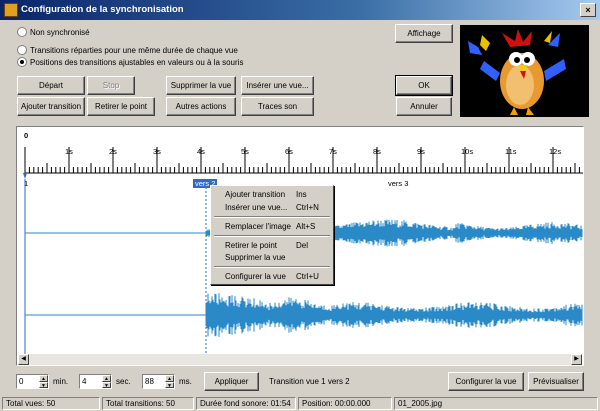 The image size is (600, 411). I want to click on window-title: Configuration de la synchronisation, so click(102, 9).